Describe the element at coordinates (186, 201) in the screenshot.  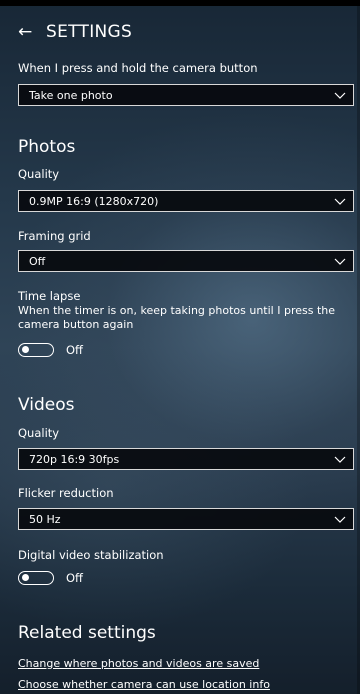
I see `photo-quality-dropdown: 0.9MP 16:9 (1280x720)` at that location.